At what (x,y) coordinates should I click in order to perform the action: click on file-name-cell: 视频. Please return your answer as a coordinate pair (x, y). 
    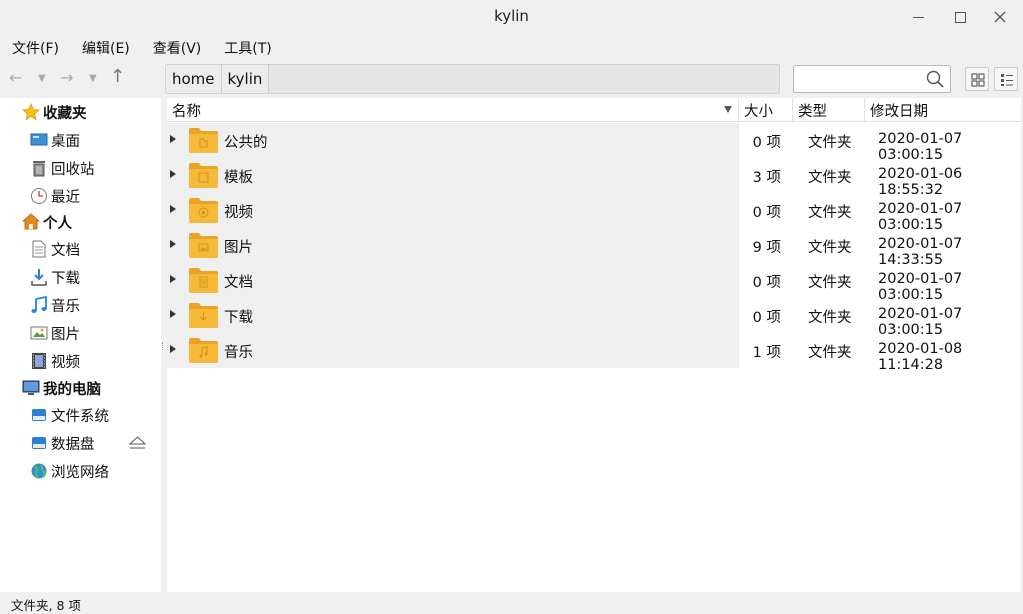
    Looking at the image, I should click on (453, 210).